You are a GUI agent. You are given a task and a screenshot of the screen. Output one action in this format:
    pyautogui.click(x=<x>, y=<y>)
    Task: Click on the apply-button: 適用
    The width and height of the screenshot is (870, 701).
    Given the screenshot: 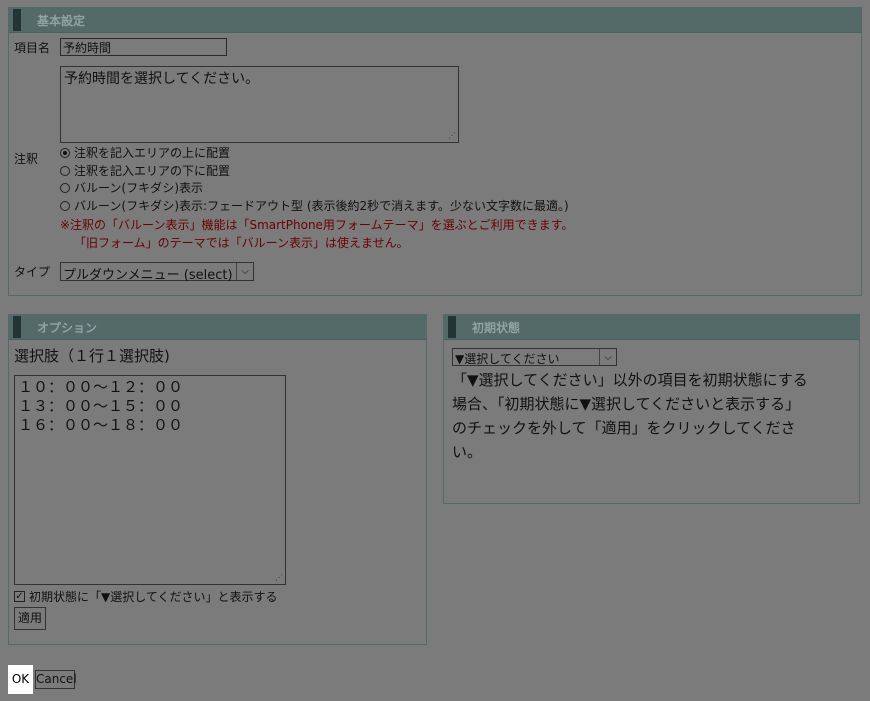 What is the action you would take?
    pyautogui.click(x=30, y=618)
    